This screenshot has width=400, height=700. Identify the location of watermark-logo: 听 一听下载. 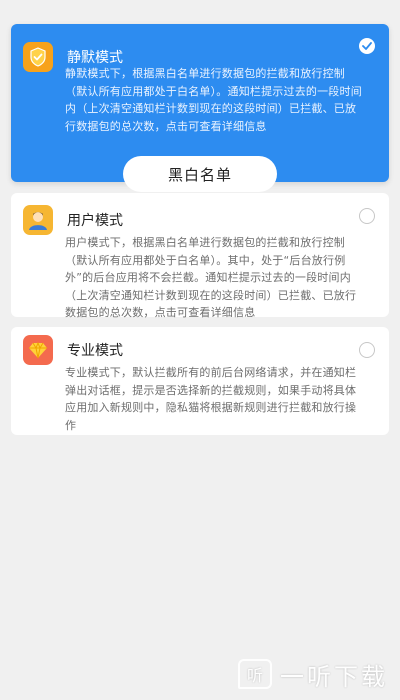
(313, 674).